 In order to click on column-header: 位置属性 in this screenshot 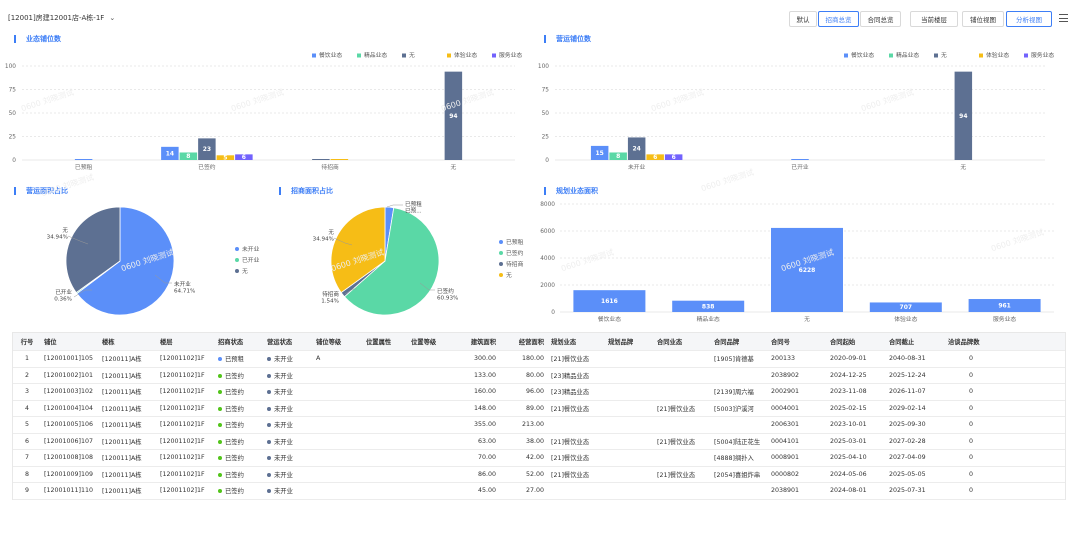, I will do `click(385, 341)`.